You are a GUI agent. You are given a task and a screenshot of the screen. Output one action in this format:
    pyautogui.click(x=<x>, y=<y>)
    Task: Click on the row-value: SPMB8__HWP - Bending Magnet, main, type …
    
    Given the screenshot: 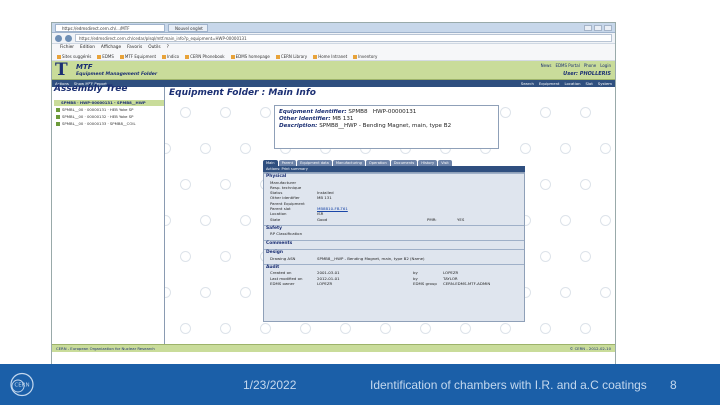 What is the action you would take?
    pyautogui.click(x=371, y=258)
    